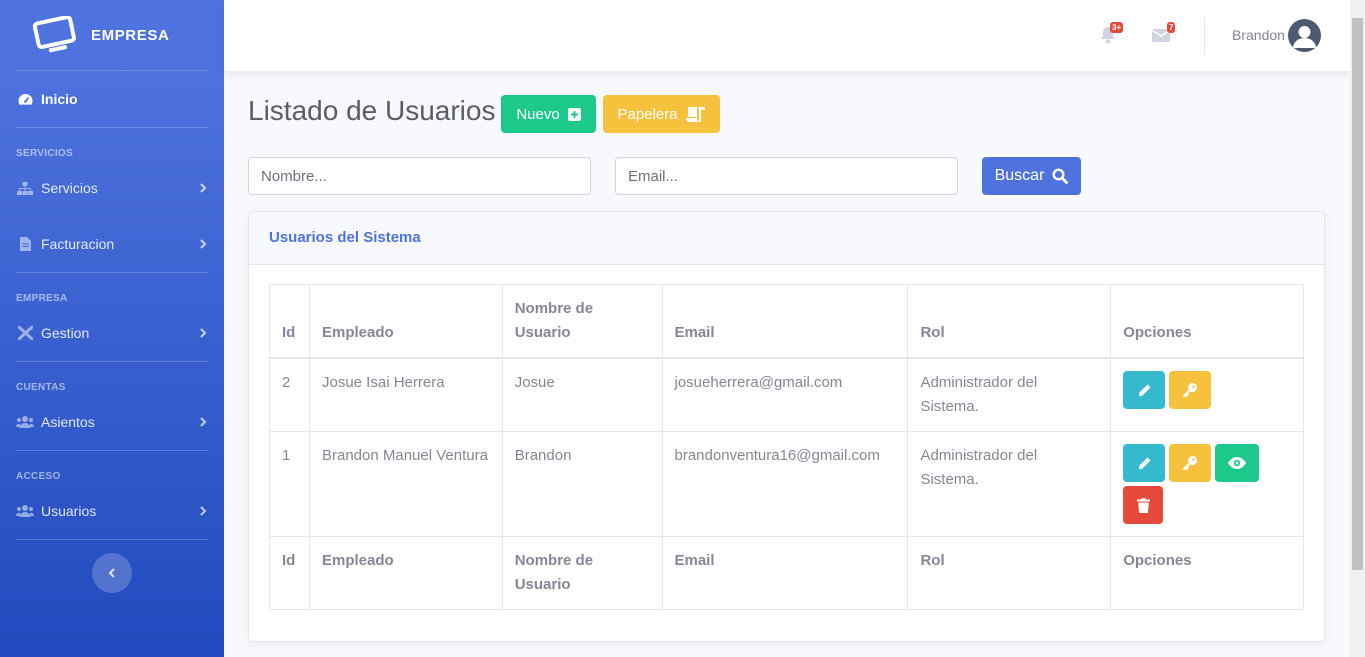 This screenshot has height=657, width=1365. I want to click on user-name: Brandon, so click(1258, 35).